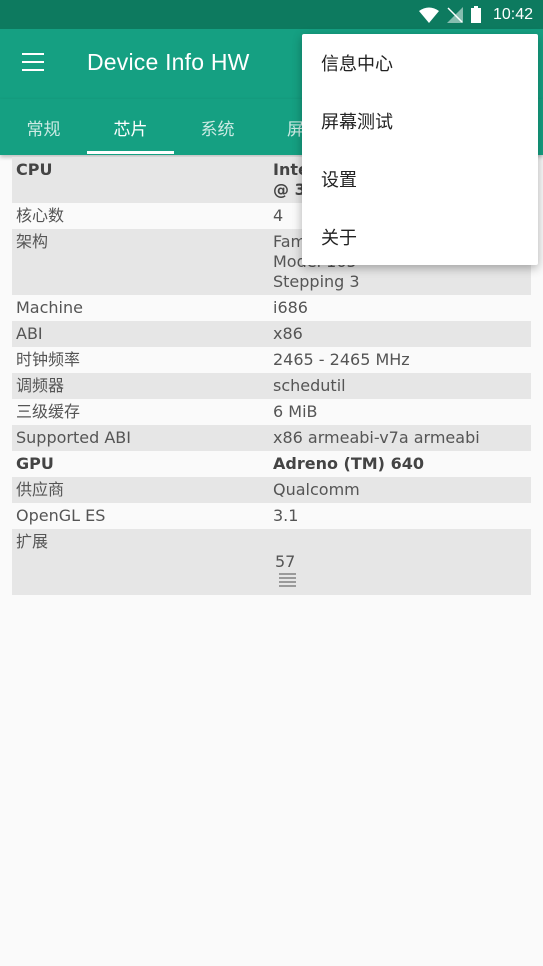 The image size is (543, 966). What do you see at coordinates (420, 63) in the screenshot?
I see `menu-item-info-center: 信息中心` at bounding box center [420, 63].